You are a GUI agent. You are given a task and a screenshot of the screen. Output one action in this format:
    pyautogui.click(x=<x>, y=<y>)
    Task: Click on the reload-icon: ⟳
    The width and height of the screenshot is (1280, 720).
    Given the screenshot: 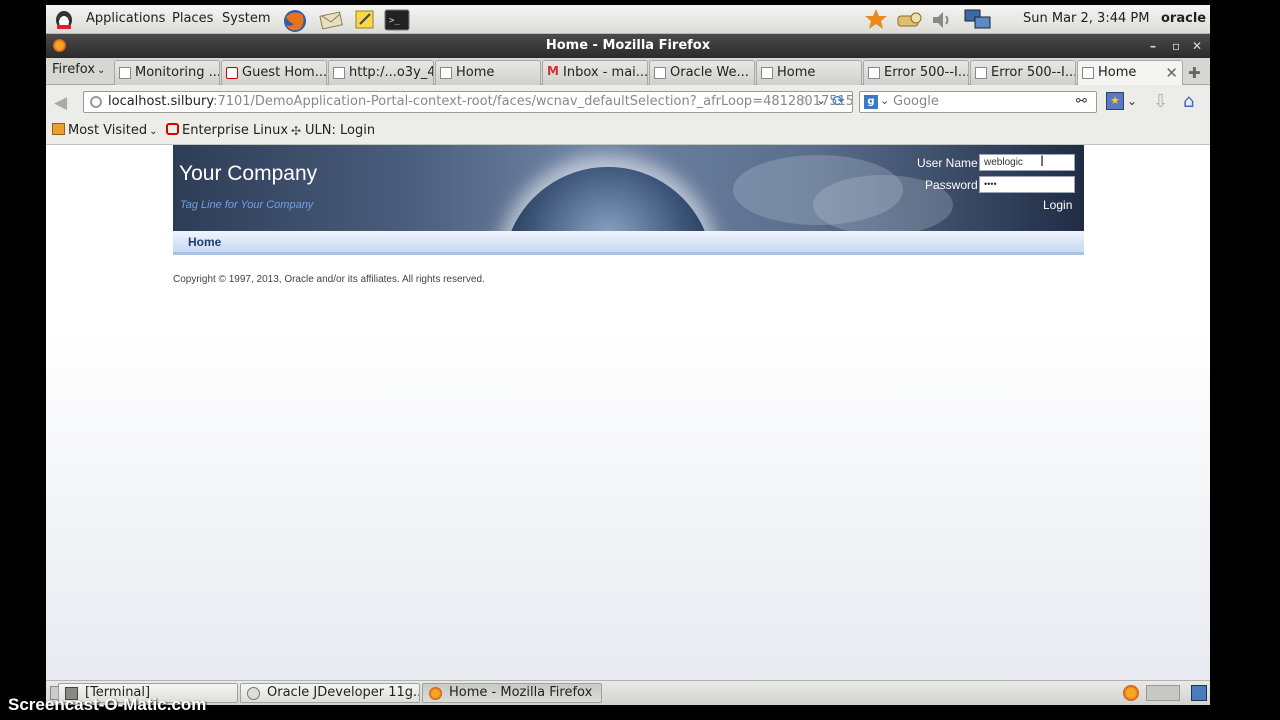 What is the action you would take?
    pyautogui.click(x=841, y=101)
    